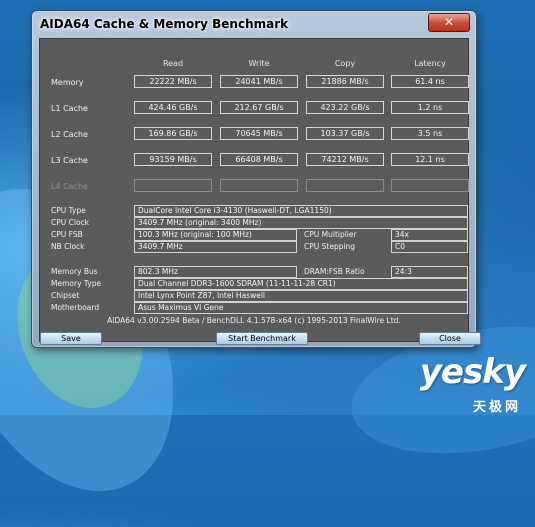 This screenshot has width=535, height=527. I want to click on l2-copy-value: 103.37 GB/s, so click(345, 133).